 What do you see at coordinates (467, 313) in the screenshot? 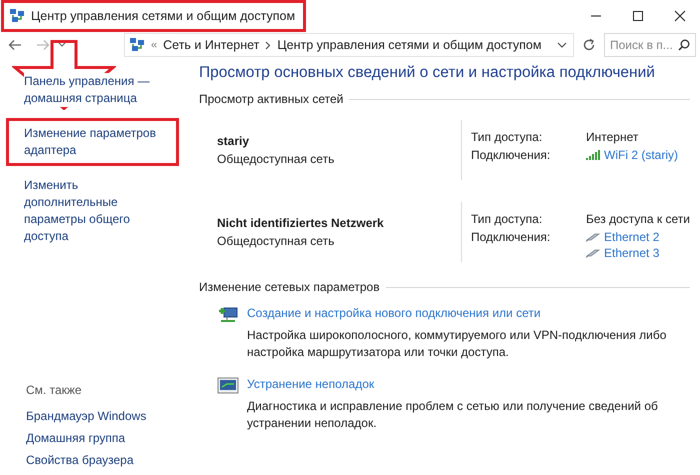
I see `action-link: Создание и настройка нового подключения или сети` at bounding box center [467, 313].